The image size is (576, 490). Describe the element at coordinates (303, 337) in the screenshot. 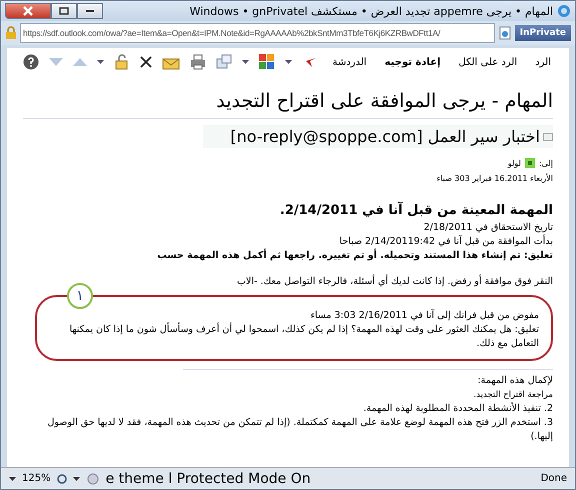

I see `comment-text: تعليق: هل يمكنك العثور على وقت لهذه المهمة؟ إذا لم يكن كذلك، اسمحوا لي أن أعرف وسأسأل شون ما إذا كان يمكنها التعامل مع ذلك.` at that location.